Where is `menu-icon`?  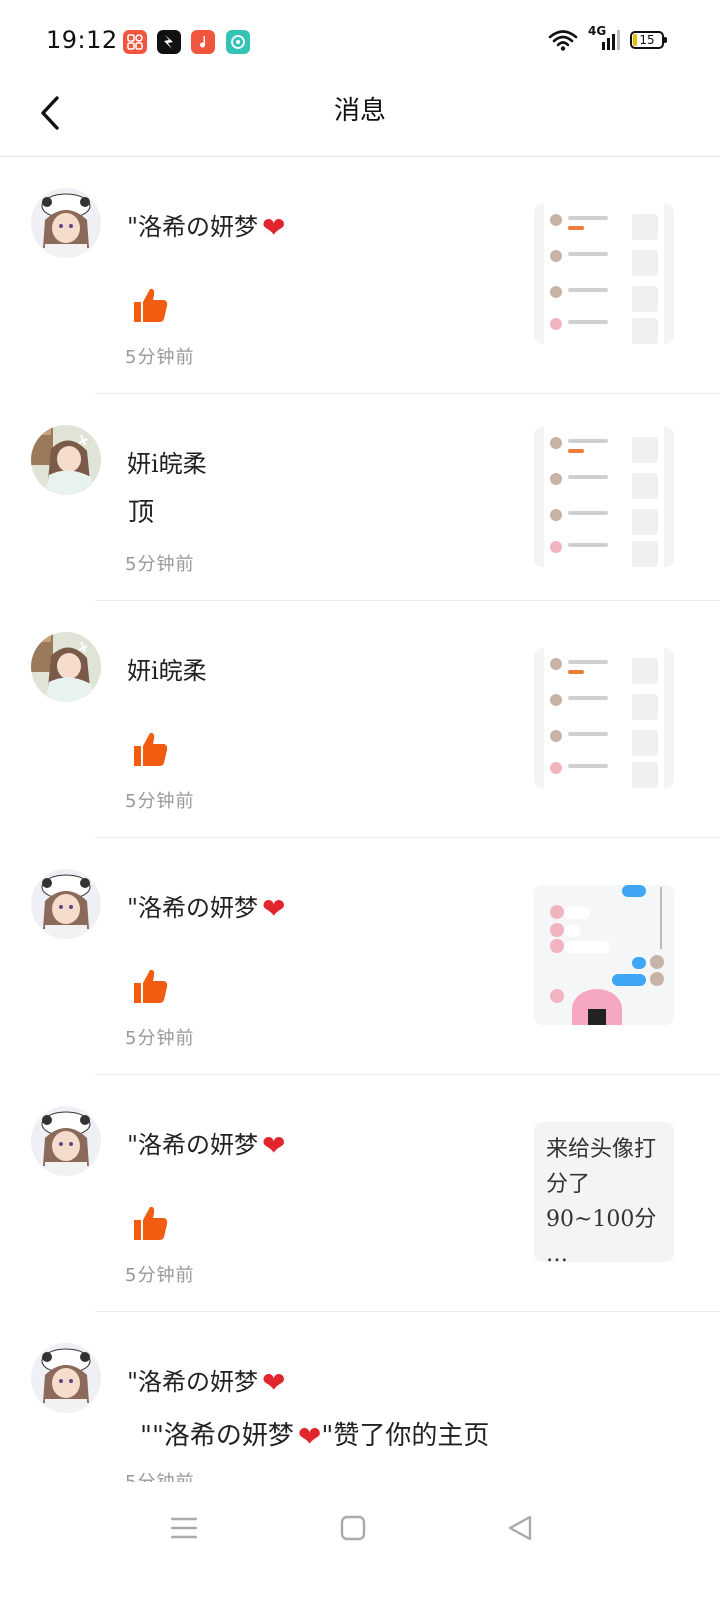
menu-icon is located at coordinates (184, 1528).